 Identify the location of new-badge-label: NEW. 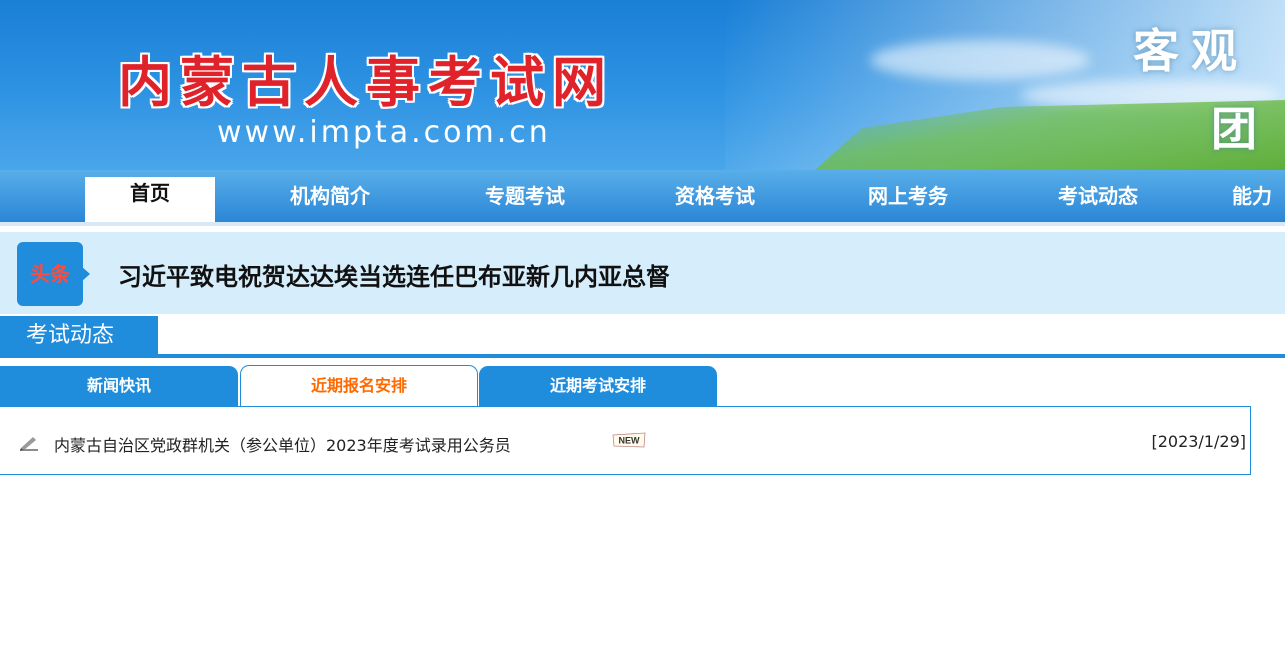
(630, 441).